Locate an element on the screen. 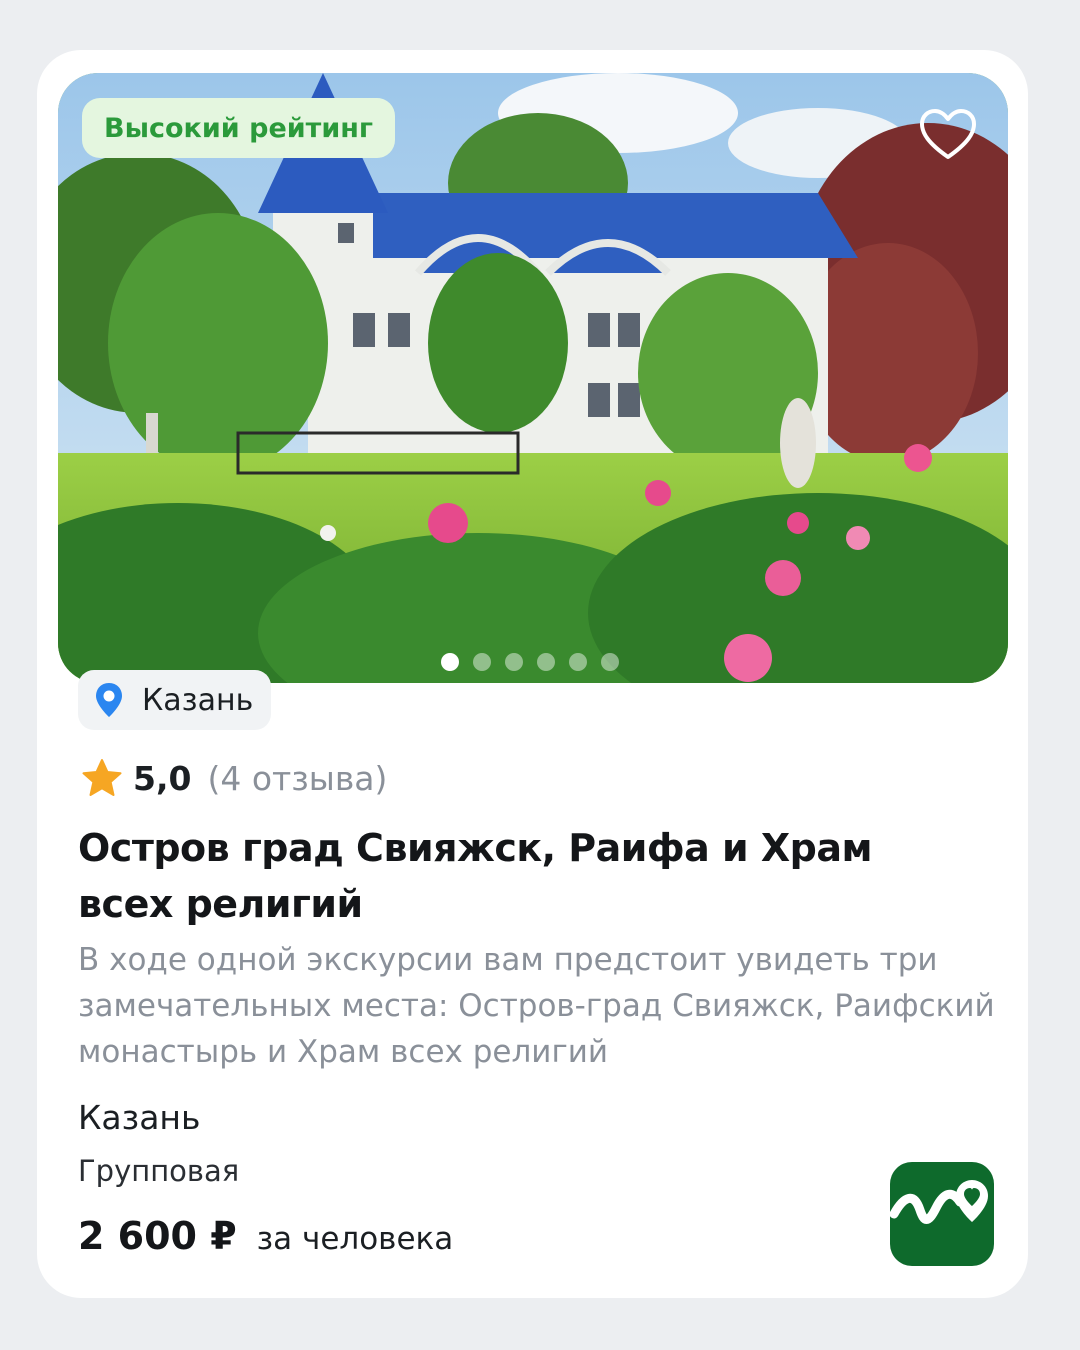 This screenshot has height=1350, width=1080. heart-outline-icon is located at coordinates (948, 135).